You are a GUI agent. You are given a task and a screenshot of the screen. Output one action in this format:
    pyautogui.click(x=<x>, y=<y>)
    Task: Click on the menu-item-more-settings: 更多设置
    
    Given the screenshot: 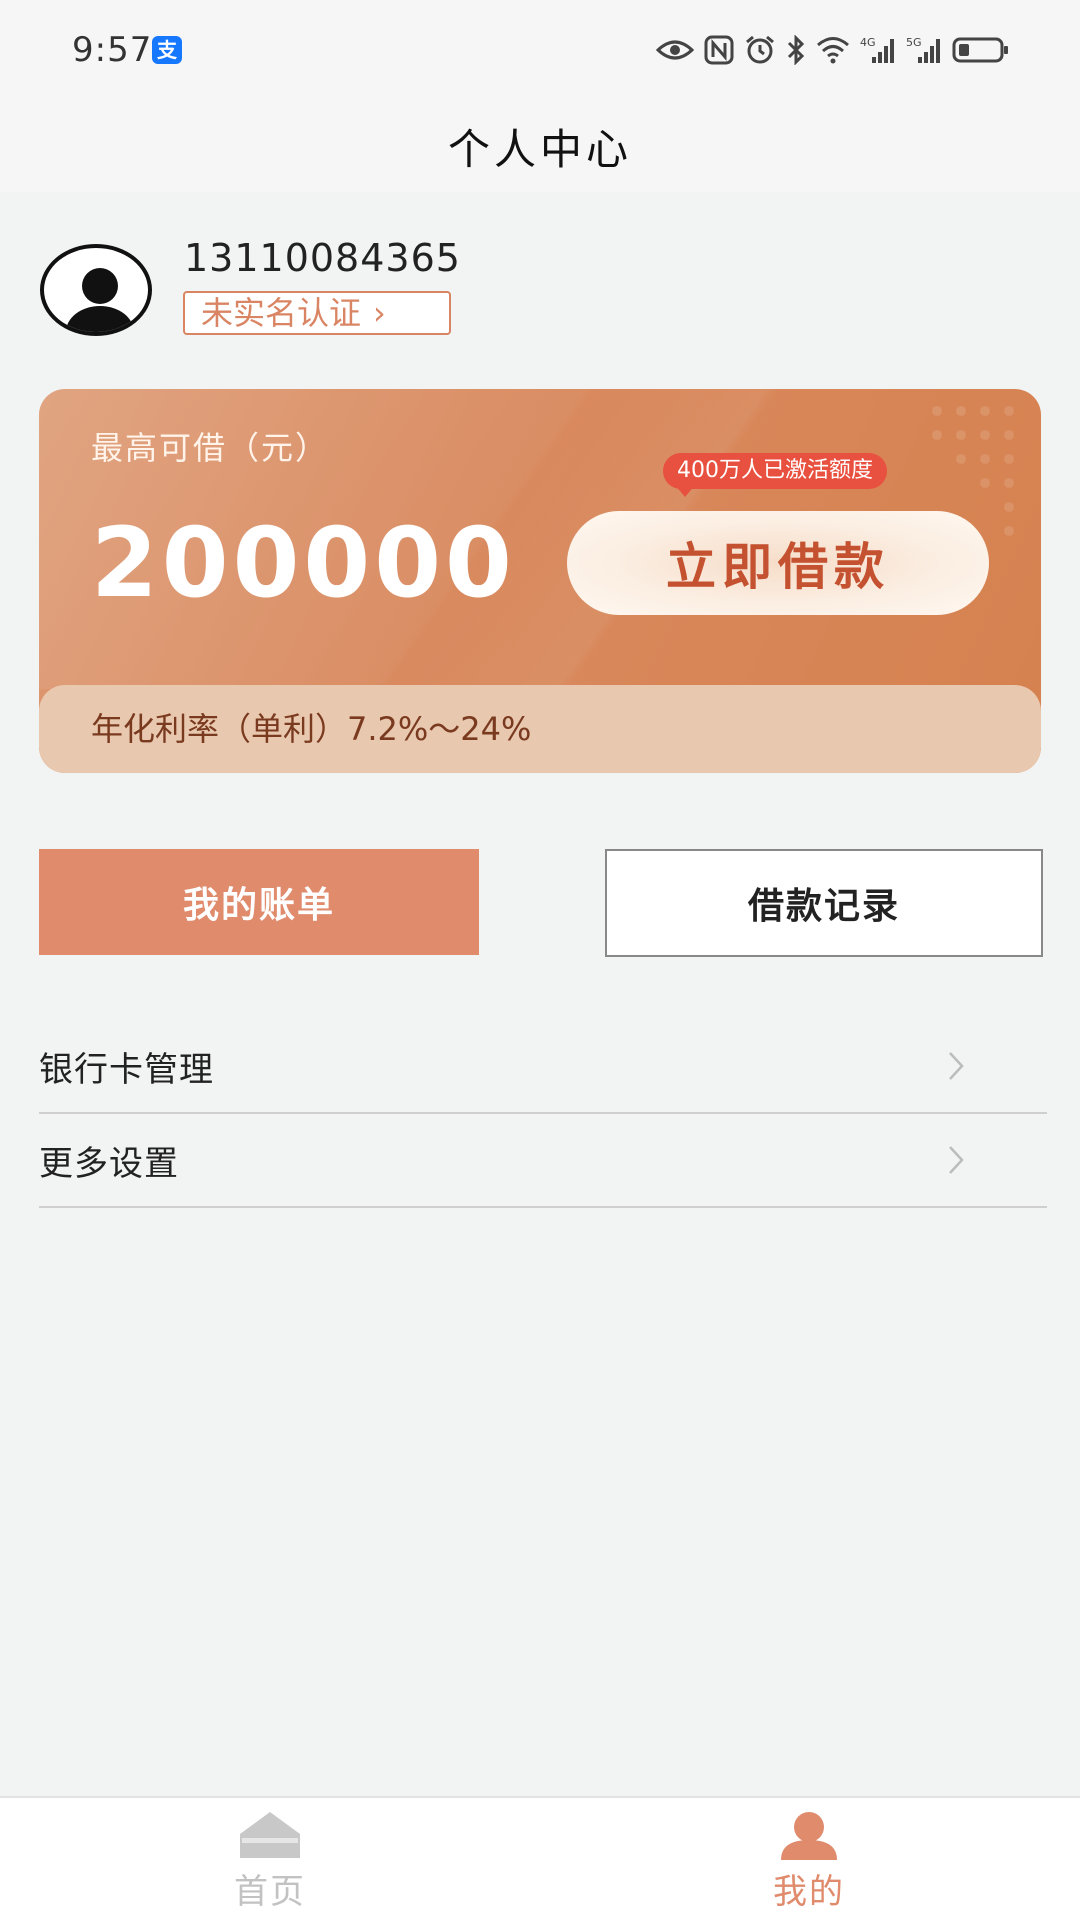 What is the action you would take?
    pyautogui.click(x=543, y=1161)
    